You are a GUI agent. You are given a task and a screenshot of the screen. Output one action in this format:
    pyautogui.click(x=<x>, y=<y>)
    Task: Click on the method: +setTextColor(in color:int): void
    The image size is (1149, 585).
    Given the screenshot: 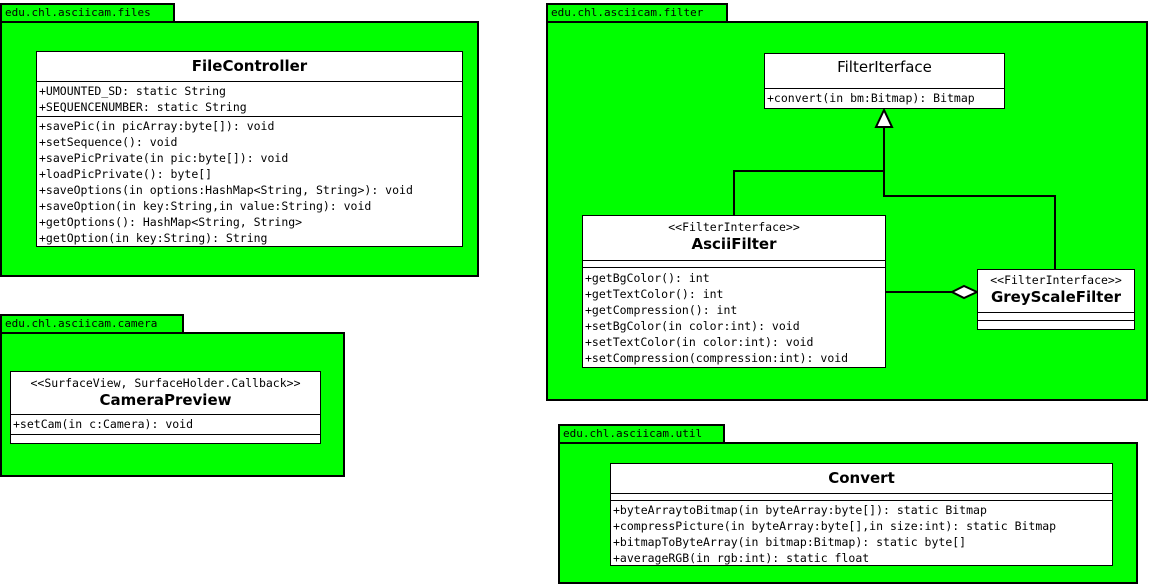 What is the action you would take?
    pyautogui.click(x=699, y=342)
    